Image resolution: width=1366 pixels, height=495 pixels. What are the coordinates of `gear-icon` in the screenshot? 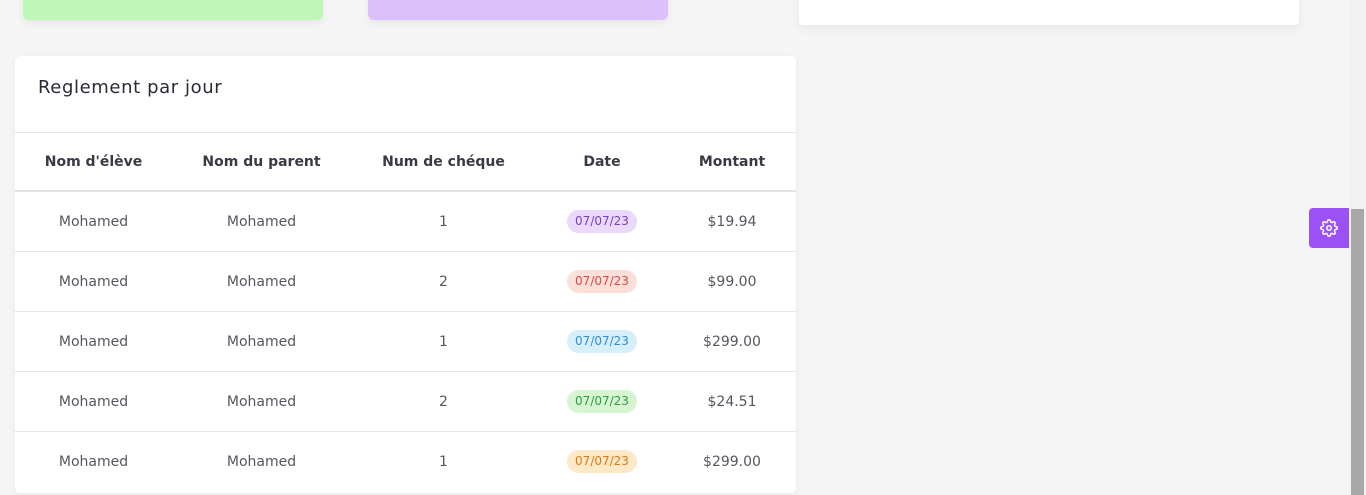 It's located at (1329, 228).